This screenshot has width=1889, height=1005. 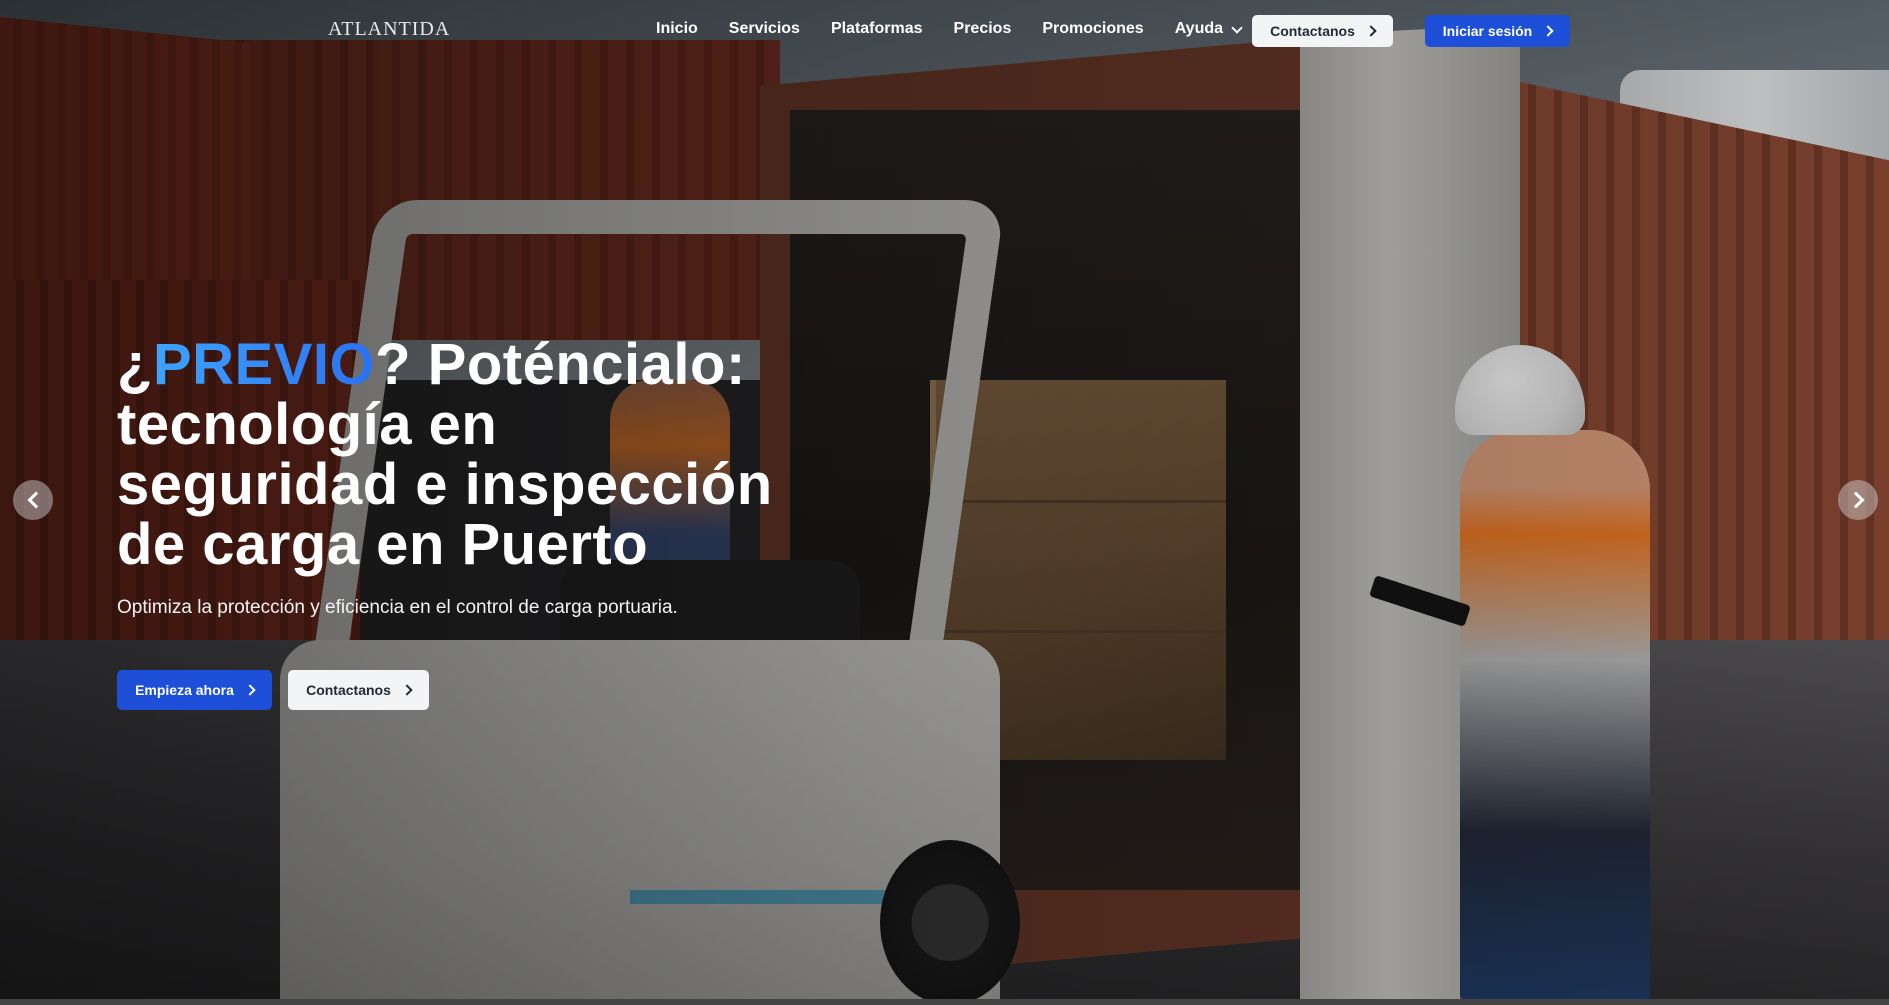 I want to click on nav-item-plataformas: Plataformas, so click(x=877, y=29).